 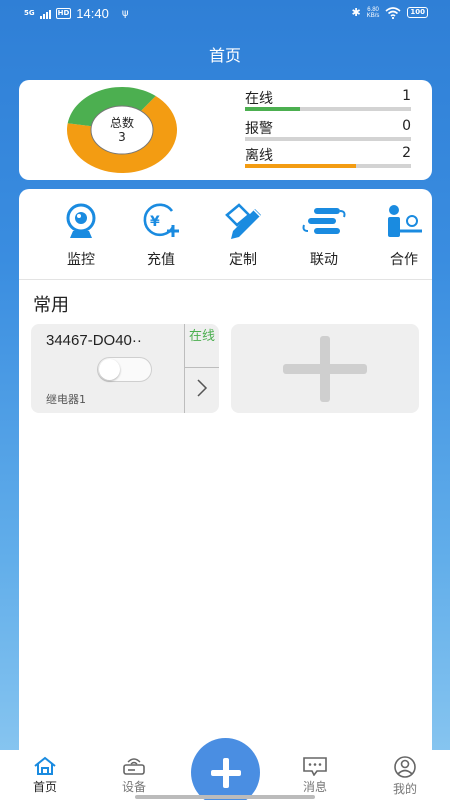 I want to click on edit-pencil-icon, so click(x=243, y=221).